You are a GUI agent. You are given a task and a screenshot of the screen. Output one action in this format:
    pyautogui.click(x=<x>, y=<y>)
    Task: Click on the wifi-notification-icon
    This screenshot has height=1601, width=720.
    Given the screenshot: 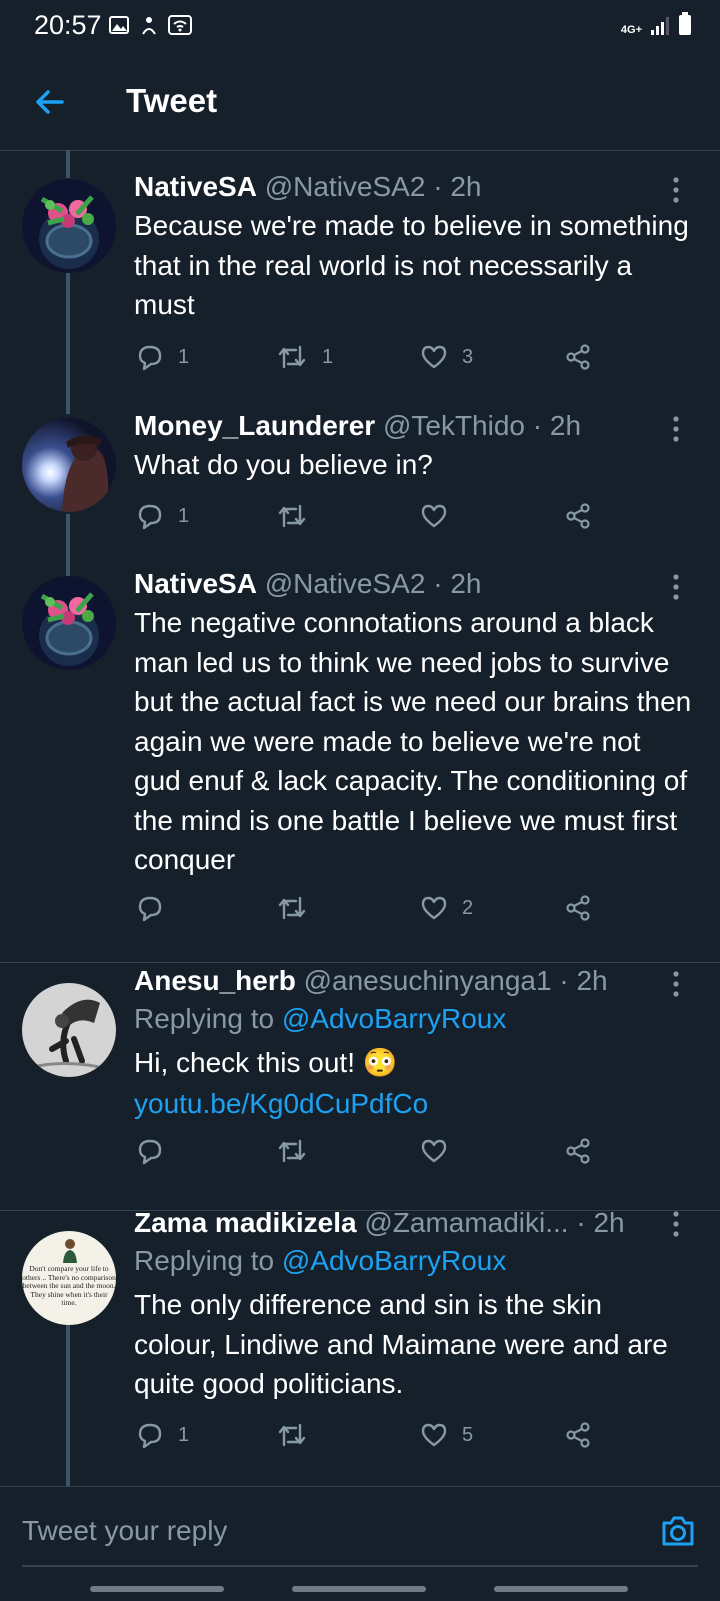 What is the action you would take?
    pyautogui.click(x=180, y=25)
    